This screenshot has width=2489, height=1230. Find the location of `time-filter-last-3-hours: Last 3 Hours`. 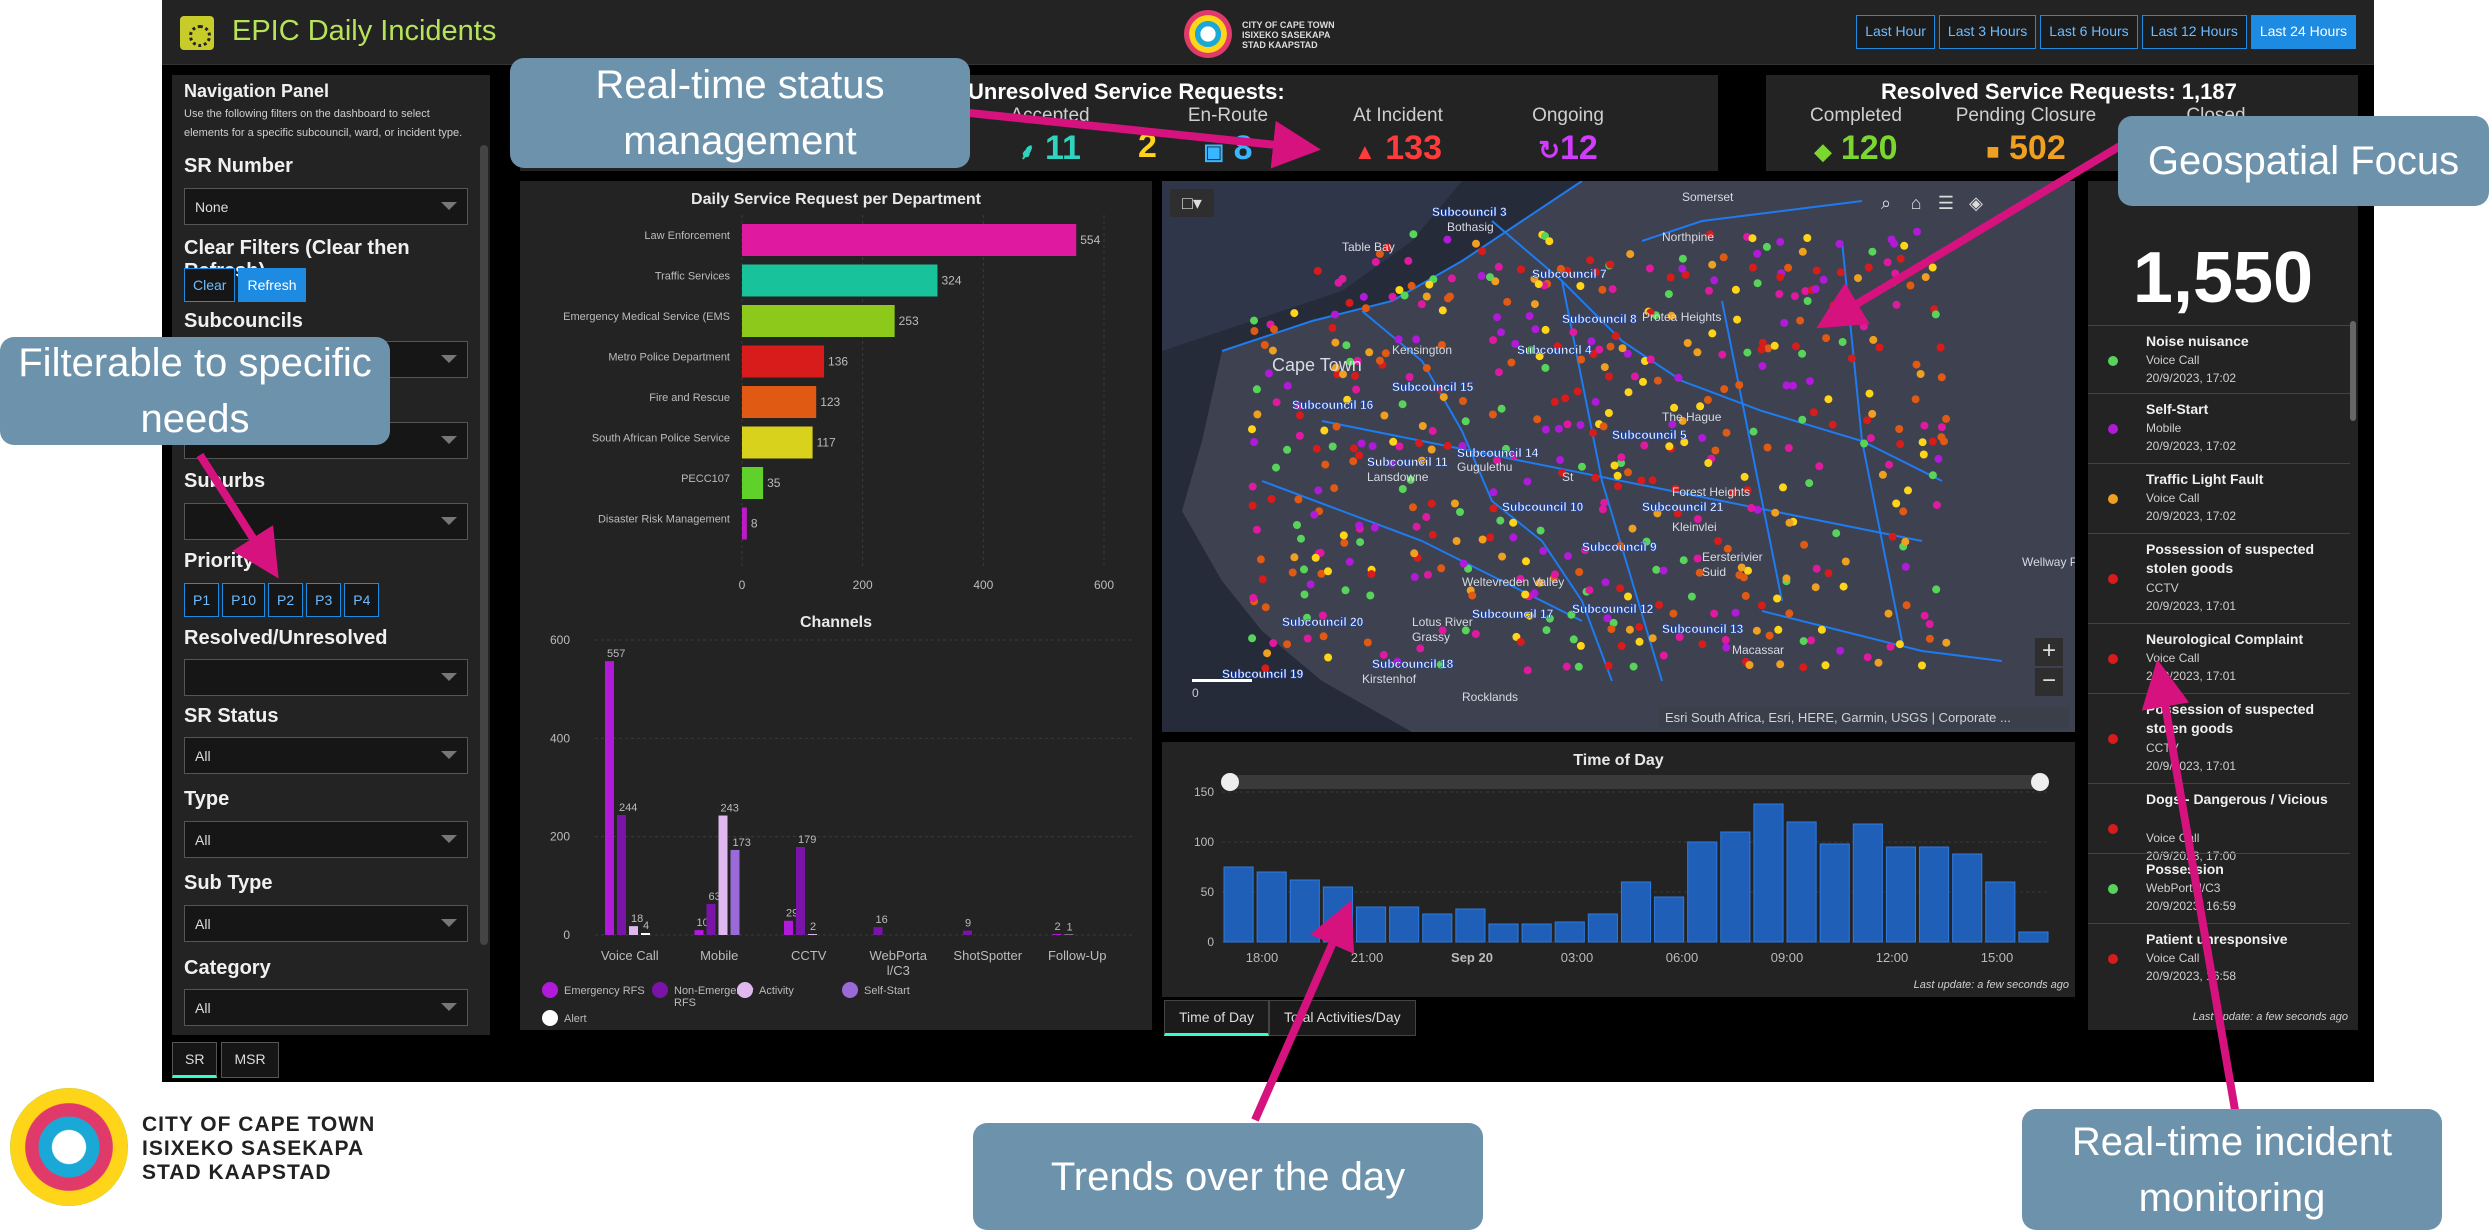

time-filter-last-3-hours: Last 3 Hours is located at coordinates (1987, 32).